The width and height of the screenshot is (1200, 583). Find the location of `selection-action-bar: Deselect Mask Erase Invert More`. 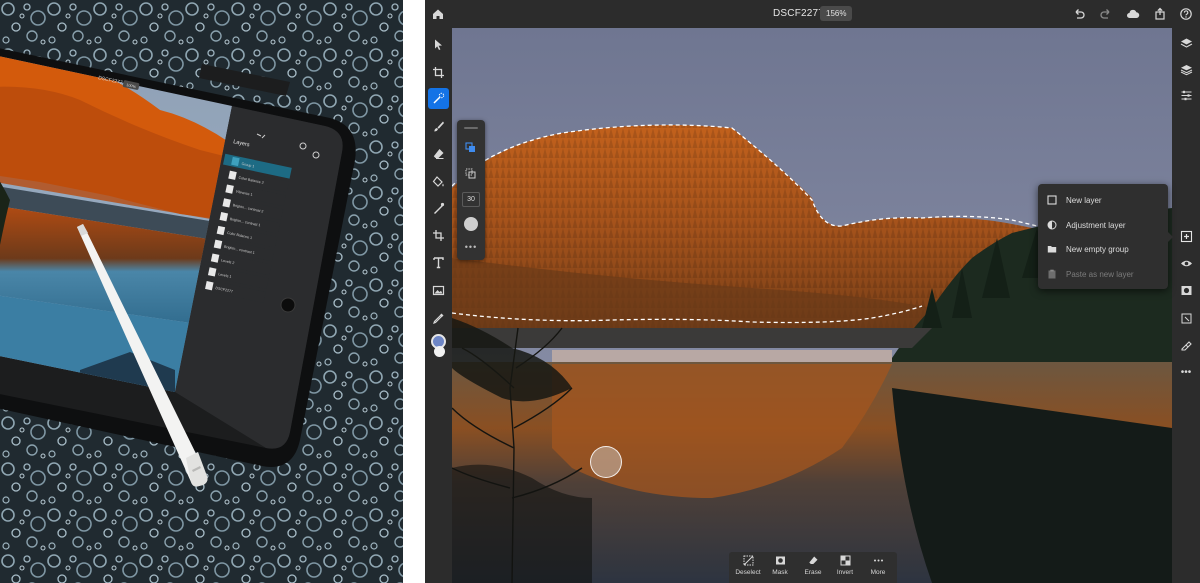

selection-action-bar: Deselect Mask Erase Invert More is located at coordinates (813, 567).